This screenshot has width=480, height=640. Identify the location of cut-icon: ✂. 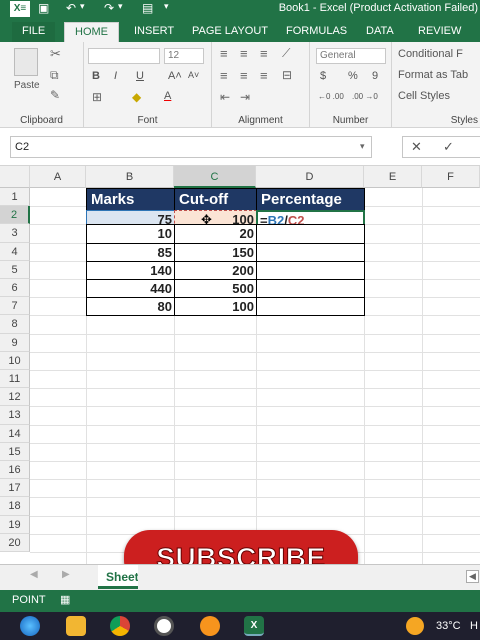
(55, 54).